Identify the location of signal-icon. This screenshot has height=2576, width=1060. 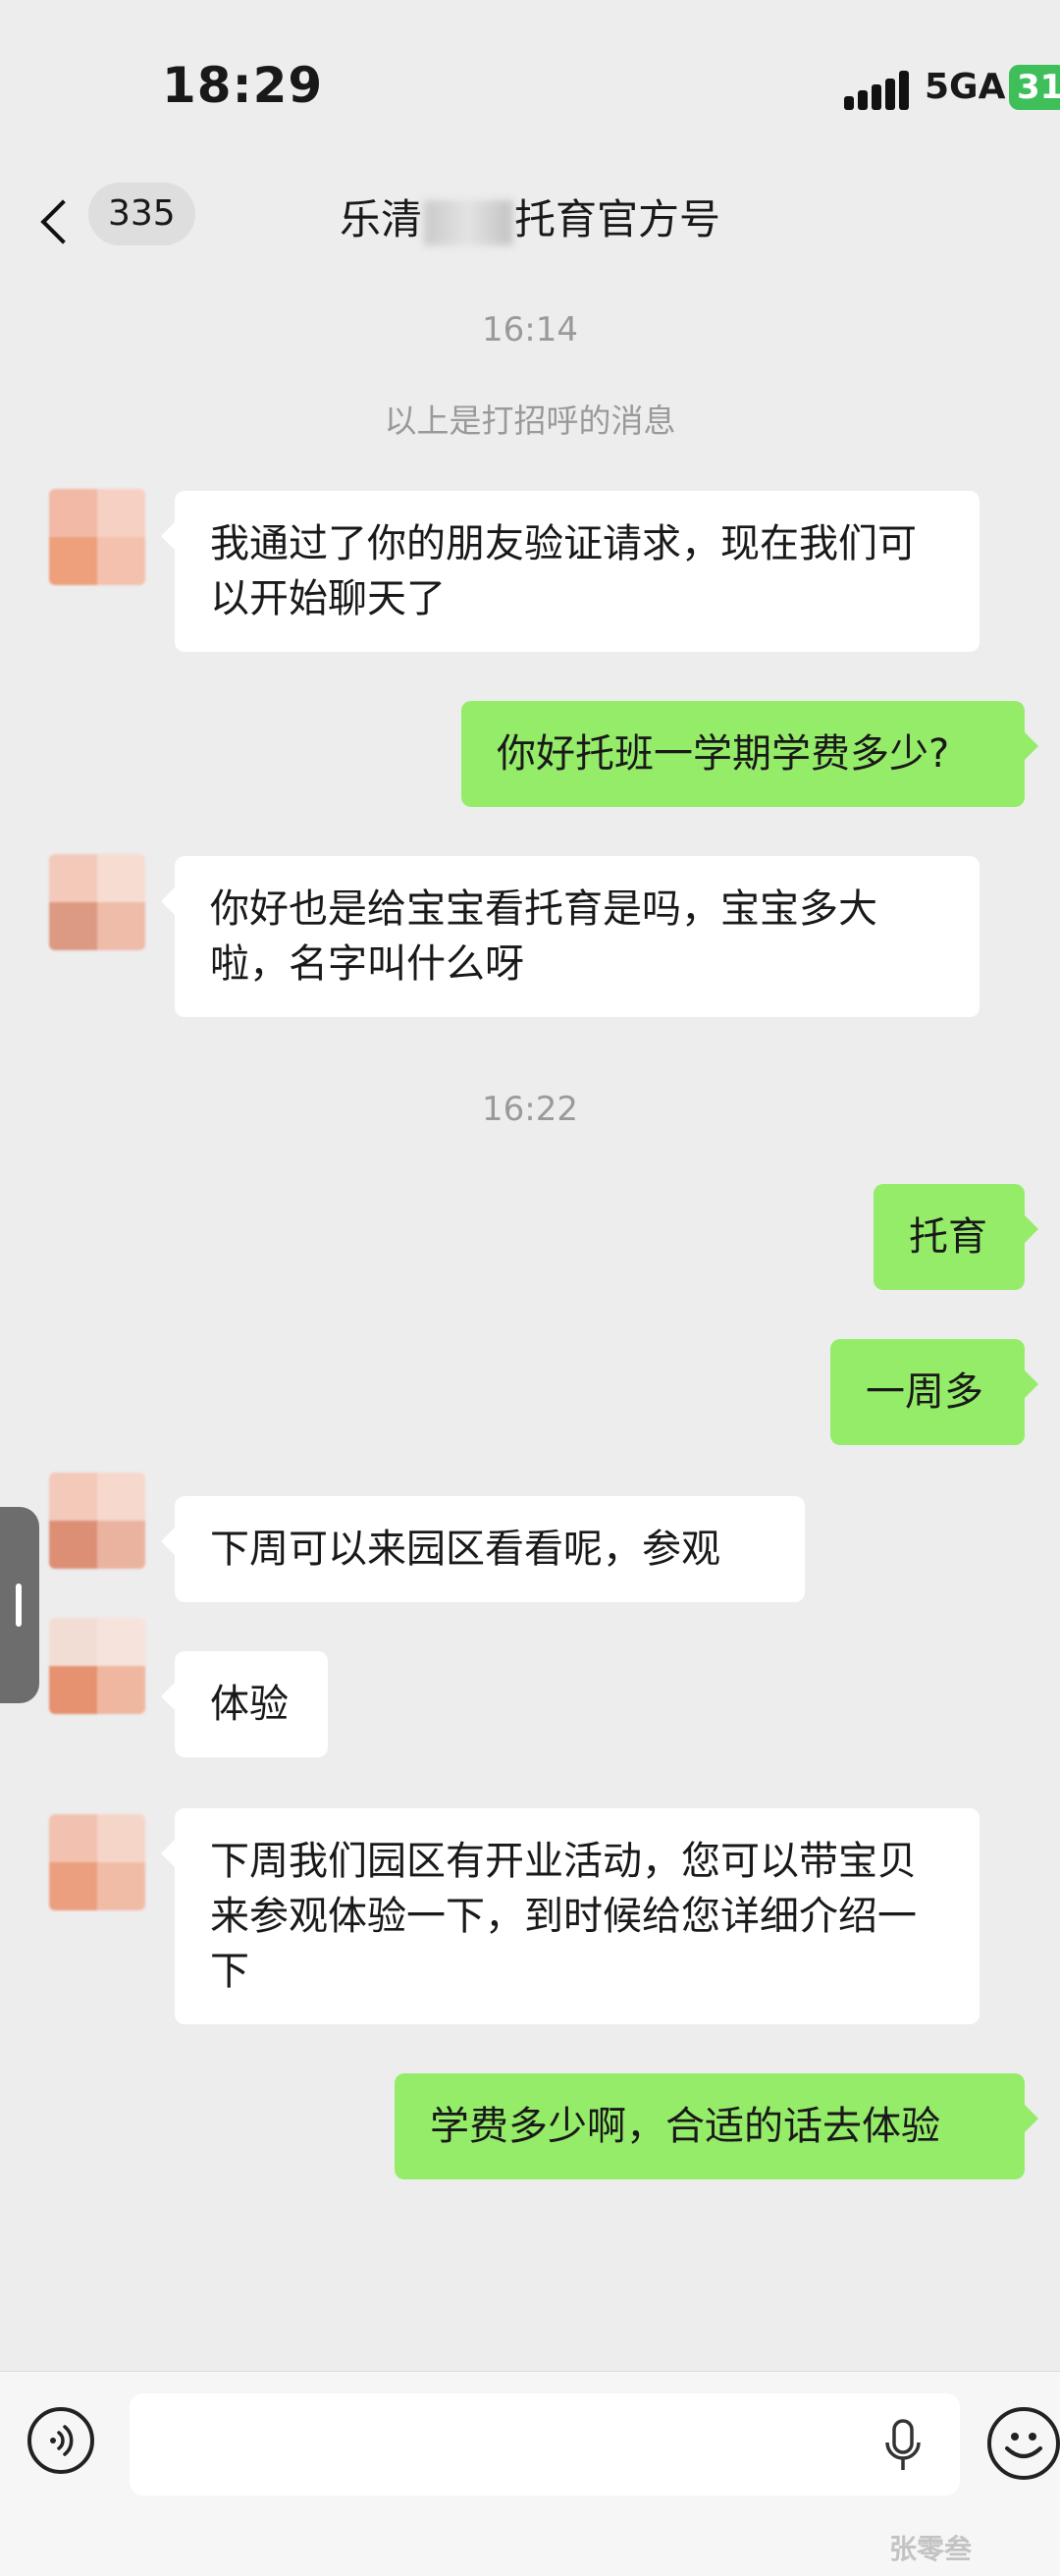
(878, 90).